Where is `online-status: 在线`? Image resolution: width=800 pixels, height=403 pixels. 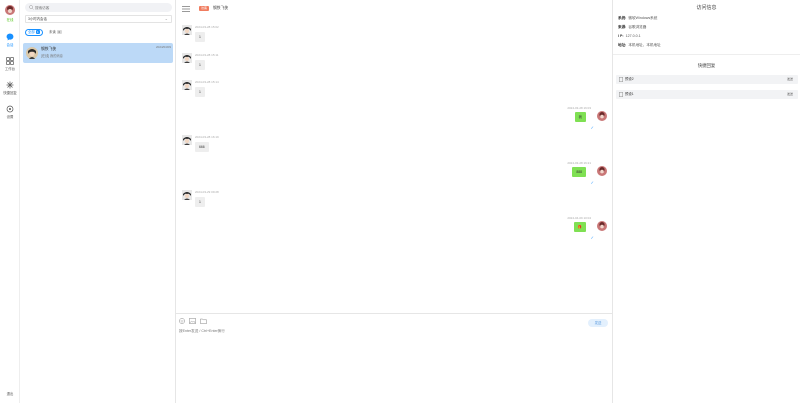
online-status: 在线 is located at coordinates (10, 20).